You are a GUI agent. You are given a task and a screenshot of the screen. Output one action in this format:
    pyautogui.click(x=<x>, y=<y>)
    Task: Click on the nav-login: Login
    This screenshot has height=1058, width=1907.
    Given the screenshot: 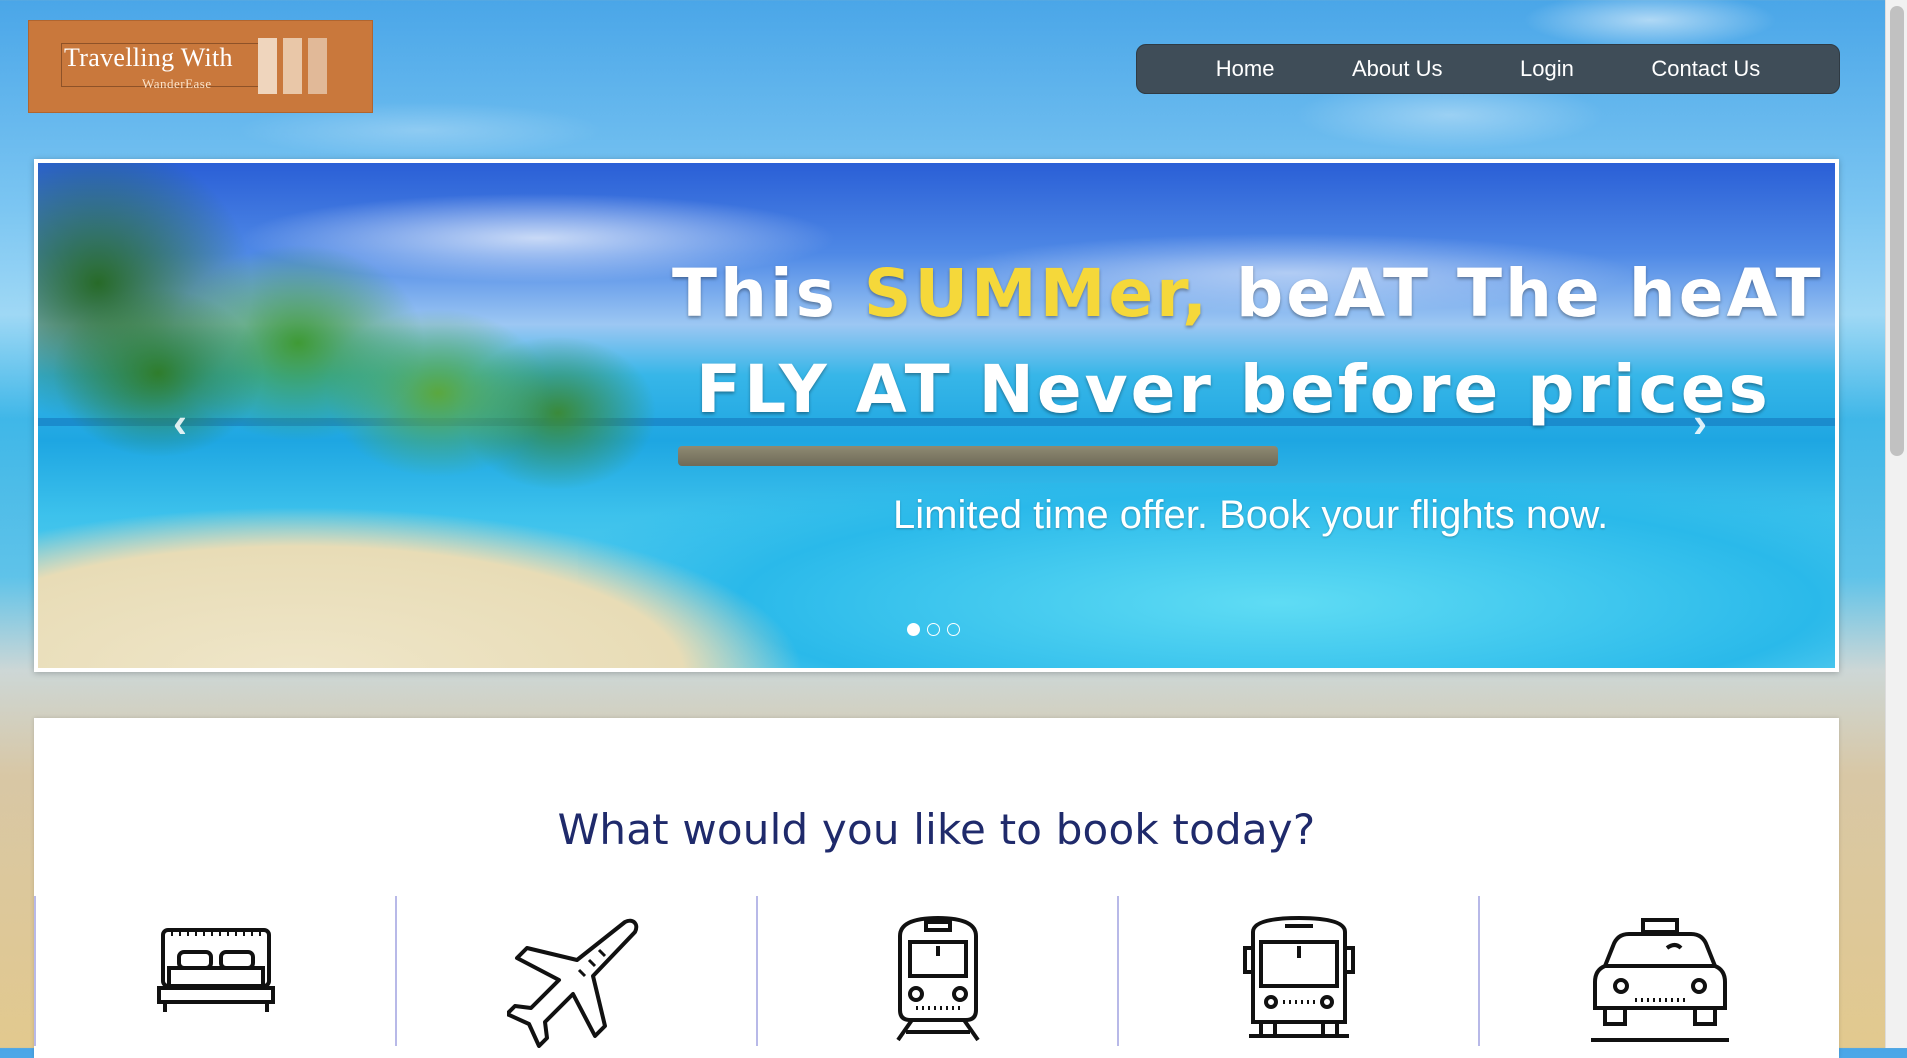 What is the action you would take?
    pyautogui.click(x=1547, y=69)
    